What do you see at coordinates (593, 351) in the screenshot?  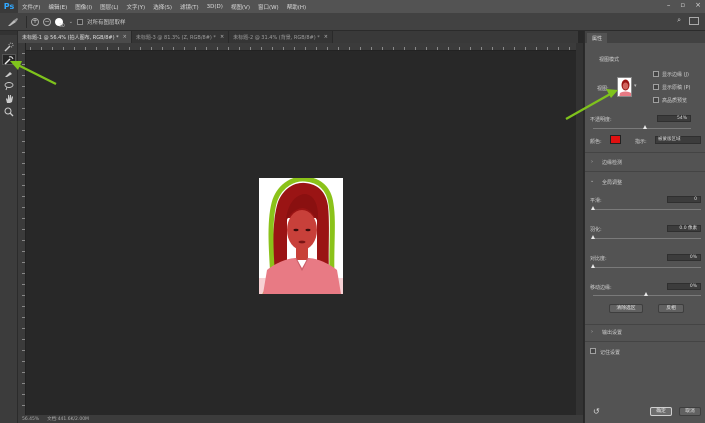 I see `remember-settings-checkbox` at bounding box center [593, 351].